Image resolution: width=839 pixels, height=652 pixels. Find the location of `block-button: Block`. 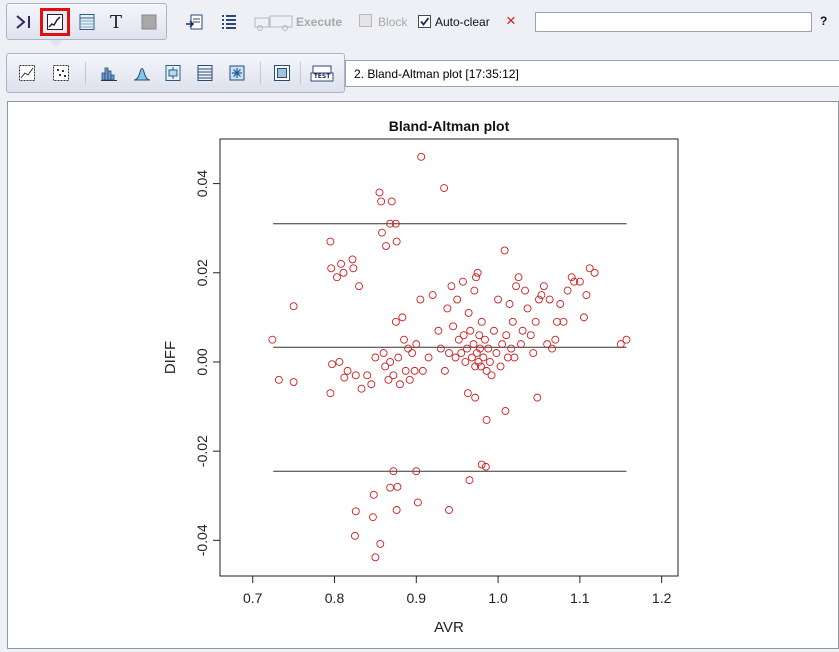

block-button: Block is located at coordinates (392, 22).